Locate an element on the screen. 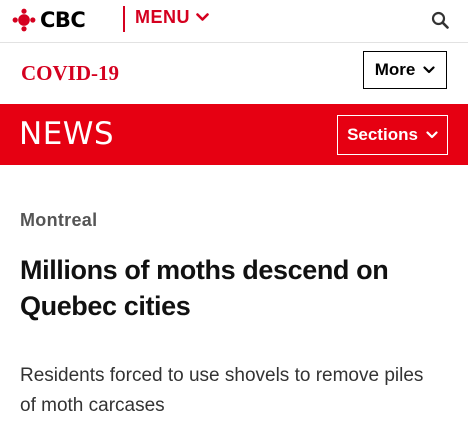 The image size is (468, 431). cbc-logo: CBC is located at coordinates (49, 20).